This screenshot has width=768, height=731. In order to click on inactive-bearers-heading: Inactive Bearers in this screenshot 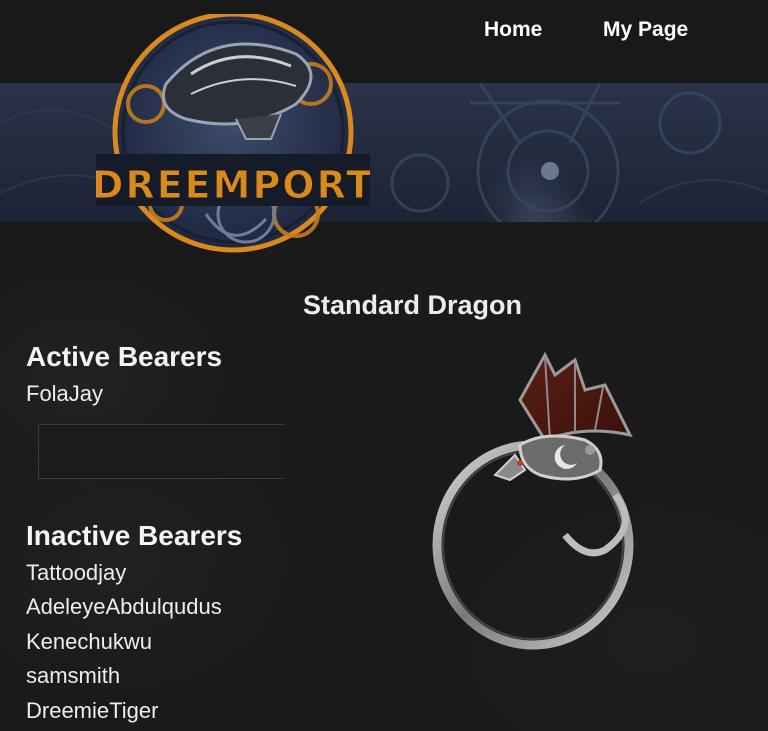, I will do `click(134, 535)`.